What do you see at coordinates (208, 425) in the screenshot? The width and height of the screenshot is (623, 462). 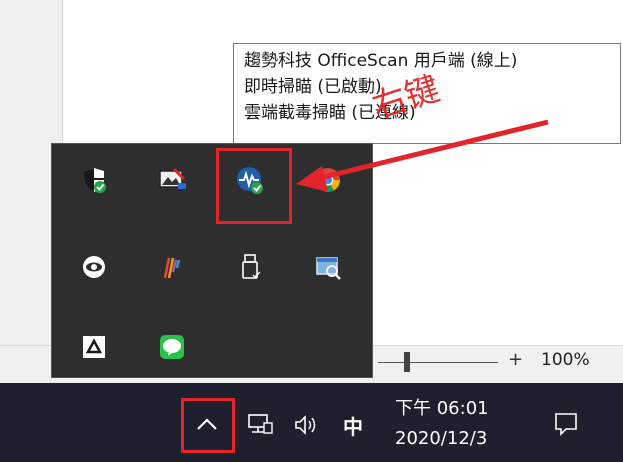 I see `show-hidden-icons-highlight-box` at bounding box center [208, 425].